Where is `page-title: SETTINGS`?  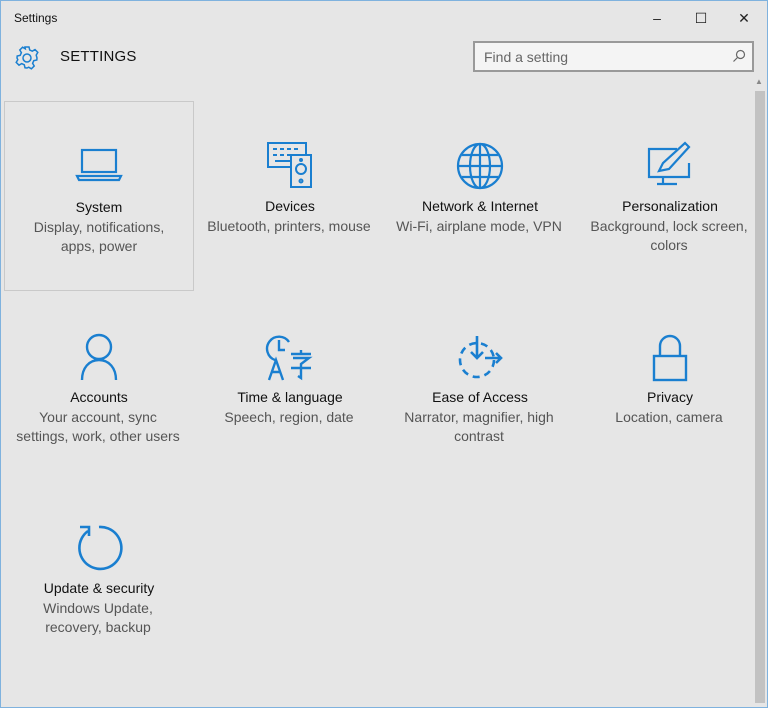
page-title: SETTINGS is located at coordinates (98, 56).